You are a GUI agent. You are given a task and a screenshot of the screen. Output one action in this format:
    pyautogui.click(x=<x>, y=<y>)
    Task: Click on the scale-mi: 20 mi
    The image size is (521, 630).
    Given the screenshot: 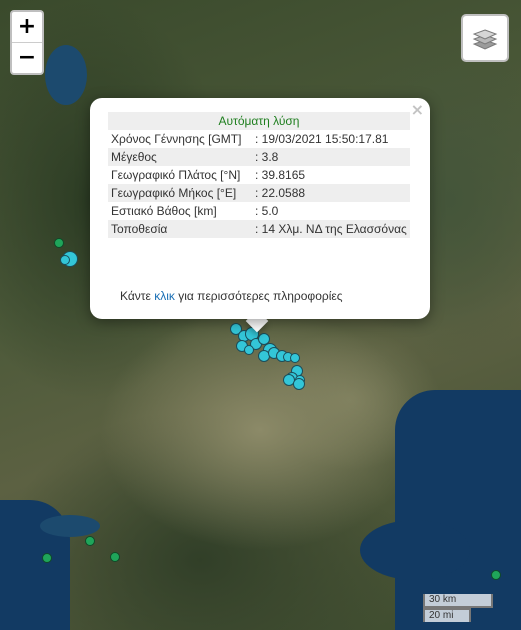 What is the action you would take?
    pyautogui.click(x=447, y=615)
    